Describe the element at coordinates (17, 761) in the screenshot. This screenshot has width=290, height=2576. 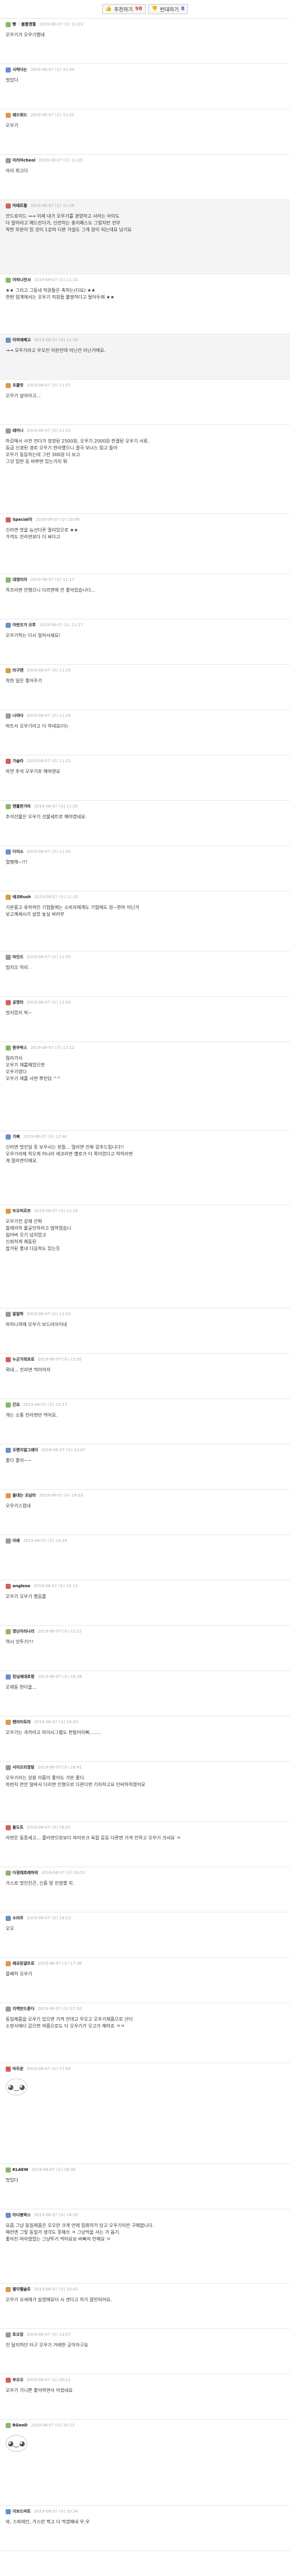
I see `comment-author: 가슬라` at that location.